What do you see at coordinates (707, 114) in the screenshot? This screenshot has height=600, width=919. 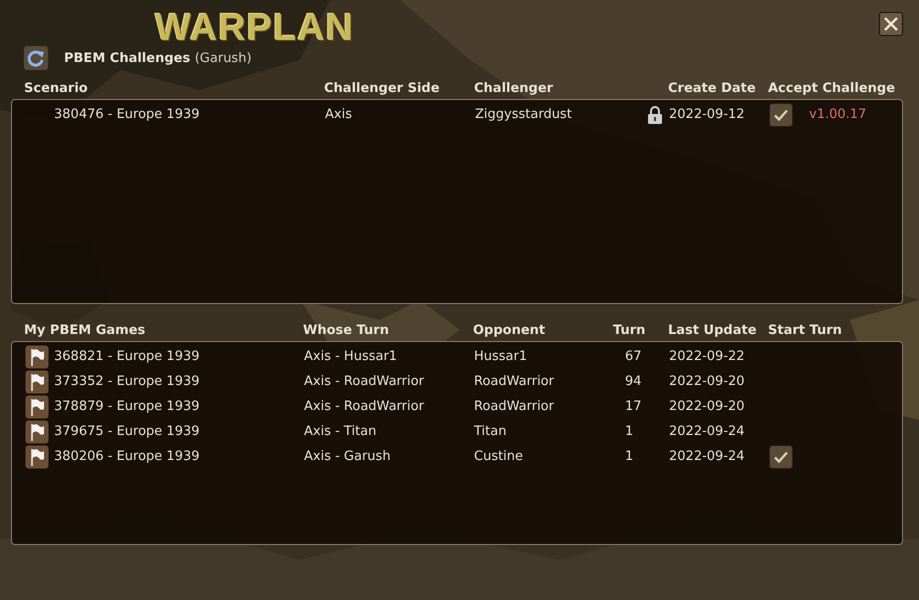 I see `table-cell-text: 2022-09-12` at bounding box center [707, 114].